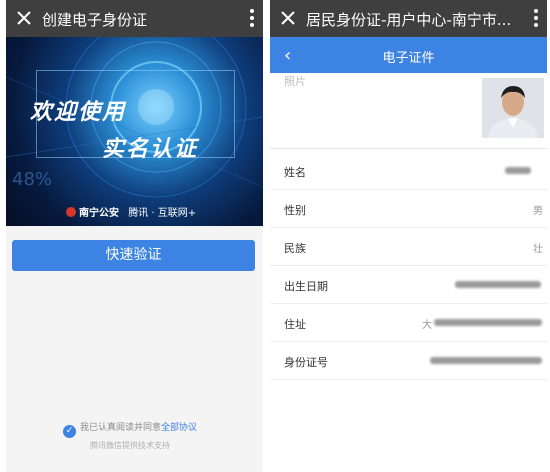 The image size is (550, 472). What do you see at coordinates (130, 445) in the screenshot?
I see `tech-support-note: 腾讯微信提供技术支持` at bounding box center [130, 445].